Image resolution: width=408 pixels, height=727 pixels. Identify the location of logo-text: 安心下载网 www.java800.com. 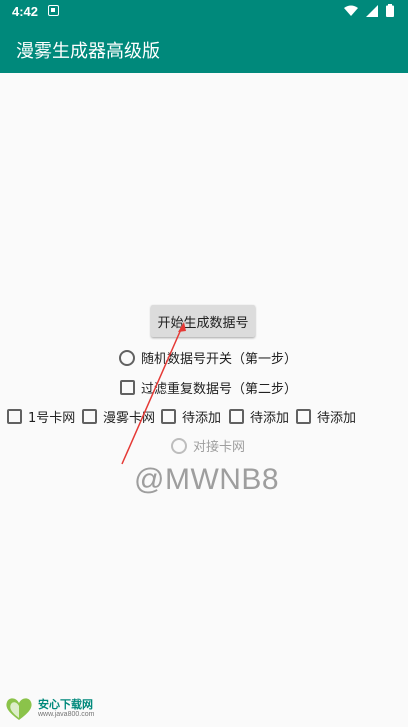
(66, 709).